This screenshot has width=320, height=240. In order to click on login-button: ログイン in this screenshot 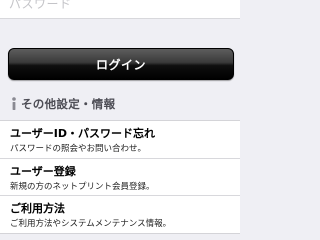, I will do `click(121, 64)`.